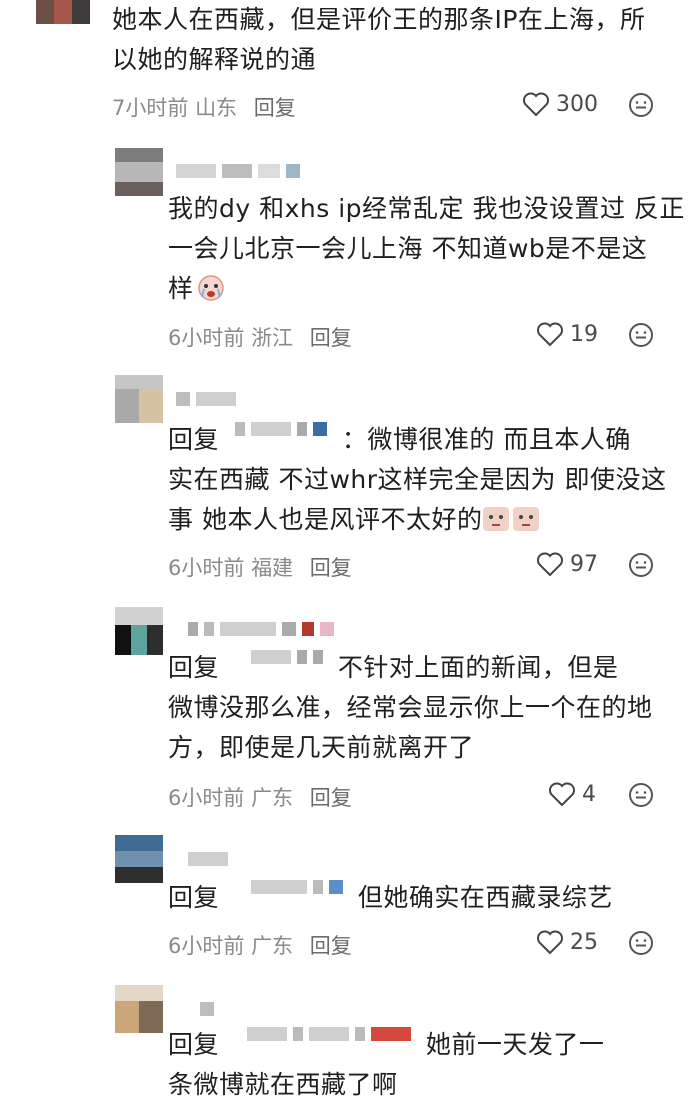 The image size is (690, 1116). I want to click on sticker-emoji-icon, so click(511, 519).